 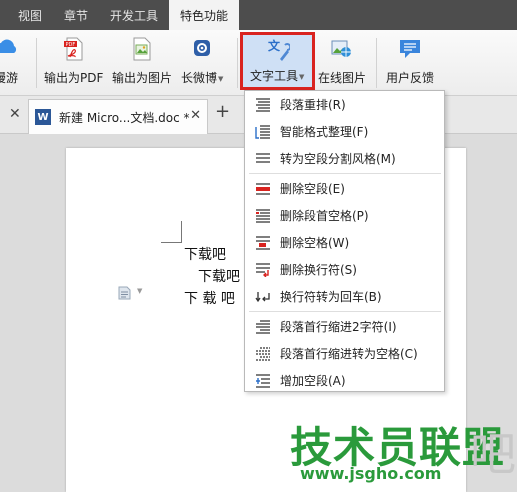 What do you see at coordinates (134, 15) in the screenshot?
I see `tab-developer-tools: 开发工具` at bounding box center [134, 15].